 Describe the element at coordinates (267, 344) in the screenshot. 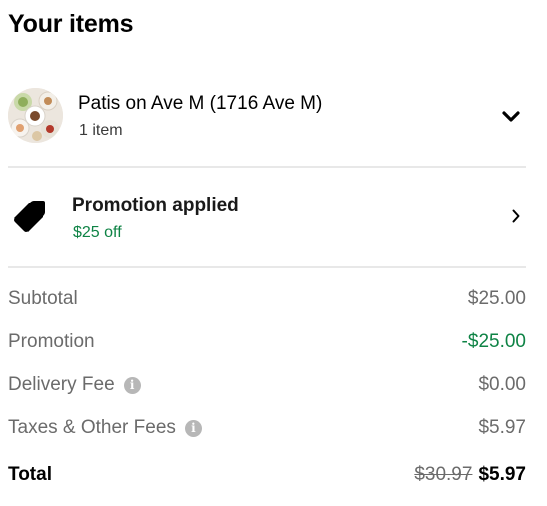

I see `promotion-summary-row: Promotion -$25.00` at that location.